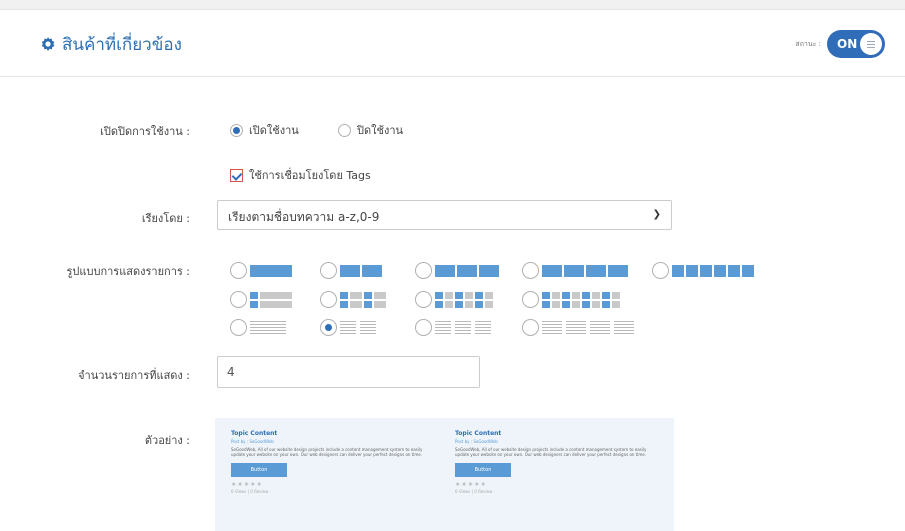 This screenshot has width=905, height=531. What do you see at coordinates (304, 217) in the screenshot?
I see `sort-select-value: เรียงตามชื่อบทความ a-z,0-9` at bounding box center [304, 217].